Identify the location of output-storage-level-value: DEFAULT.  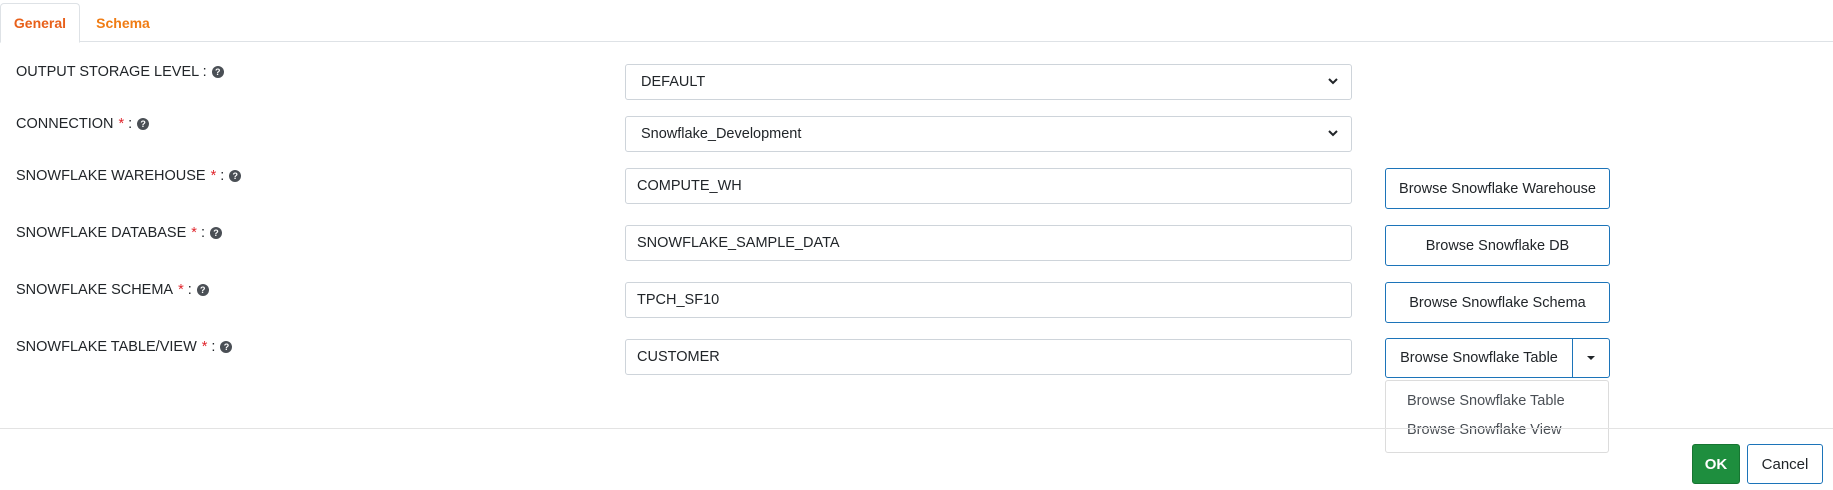
(673, 82).